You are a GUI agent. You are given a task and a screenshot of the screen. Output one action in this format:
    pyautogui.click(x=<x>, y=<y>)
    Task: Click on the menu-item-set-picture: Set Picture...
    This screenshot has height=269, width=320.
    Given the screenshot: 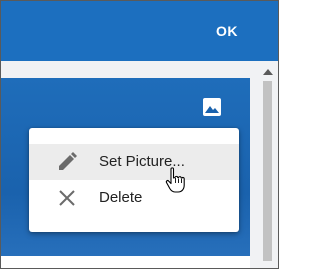 What is the action you would take?
    pyautogui.click(x=134, y=162)
    